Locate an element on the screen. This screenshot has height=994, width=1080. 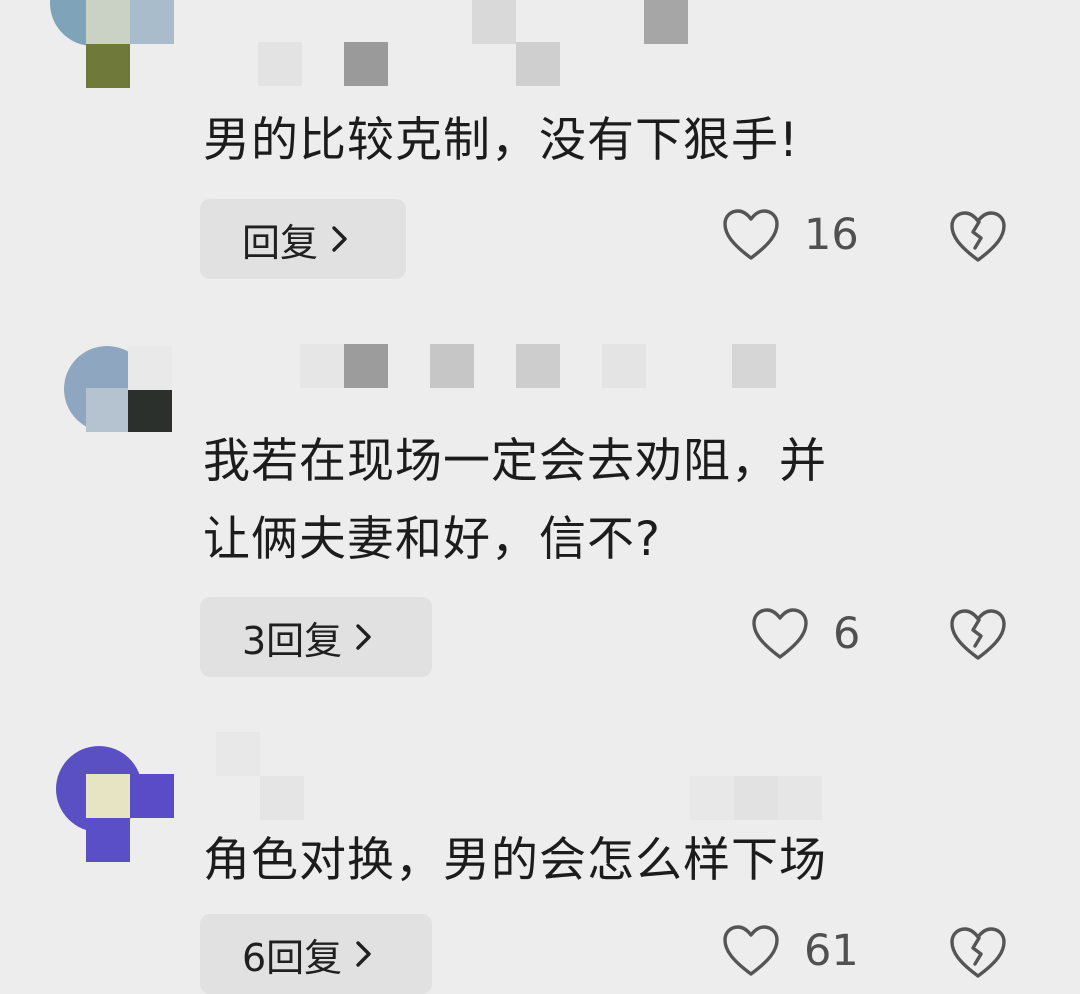
comment-text: 男的比较克制，没有下狠手! is located at coordinates (501, 140).